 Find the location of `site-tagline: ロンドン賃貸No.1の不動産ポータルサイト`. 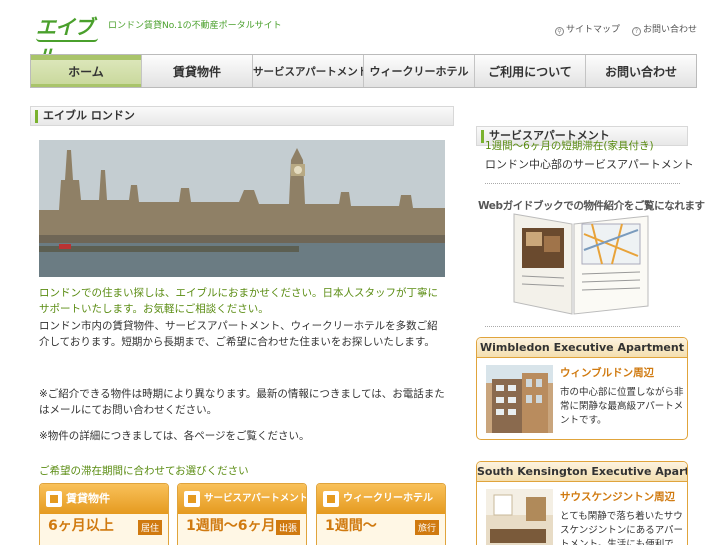

site-tagline: ロンドン賃貸No.1の不動産ポータルサイト is located at coordinates (195, 26).